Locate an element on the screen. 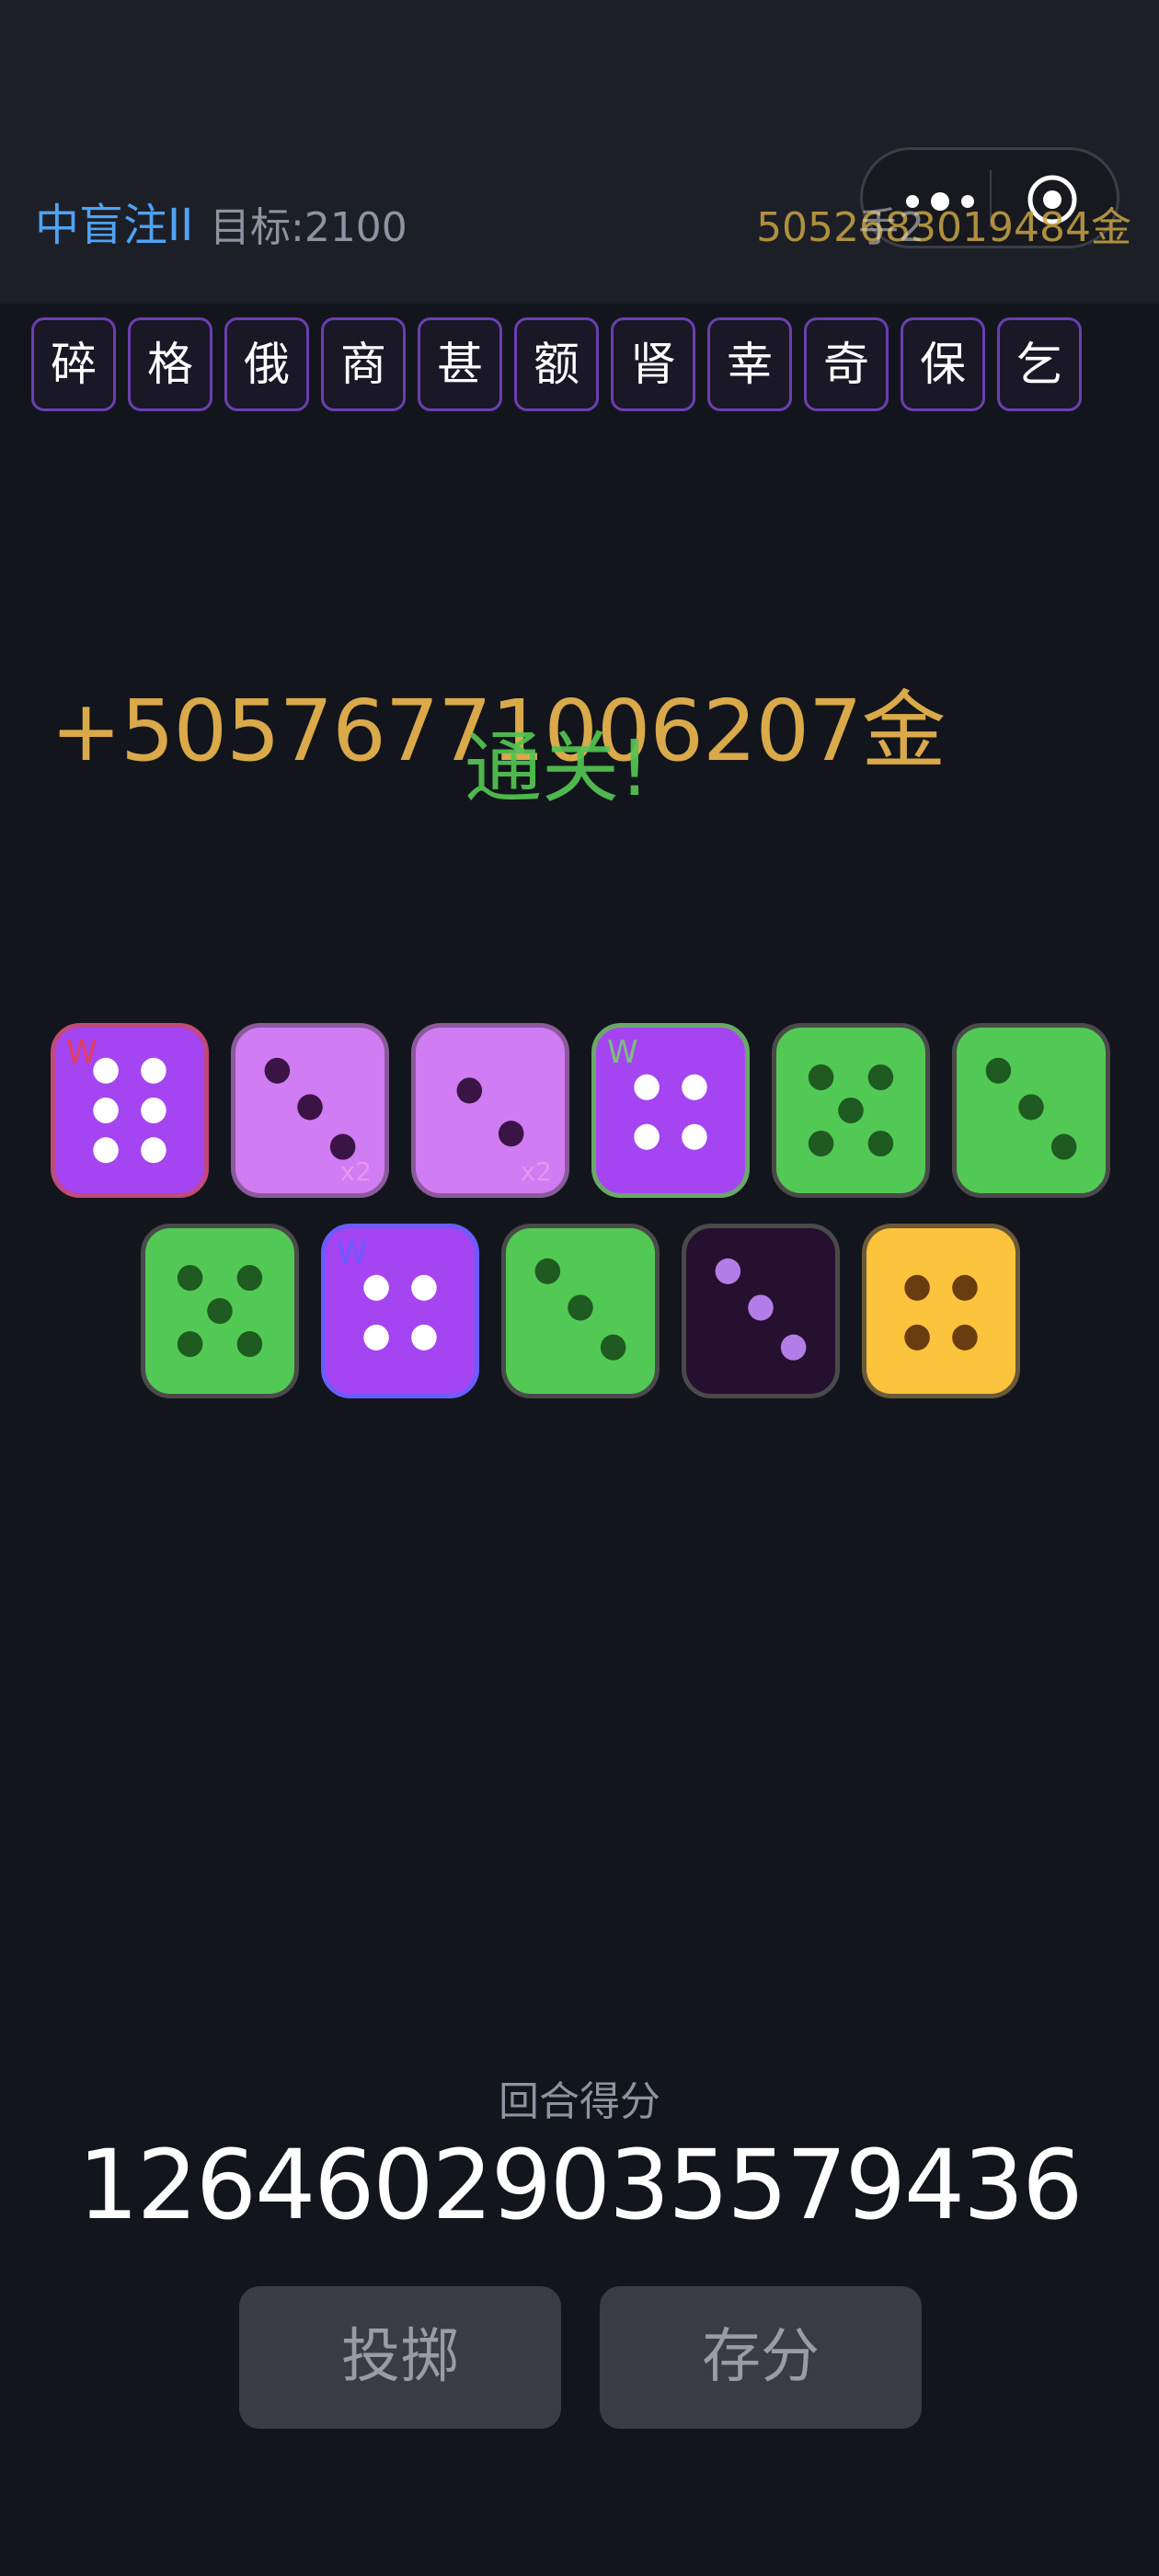  gold-total: 5052683019484金 is located at coordinates (943, 227).